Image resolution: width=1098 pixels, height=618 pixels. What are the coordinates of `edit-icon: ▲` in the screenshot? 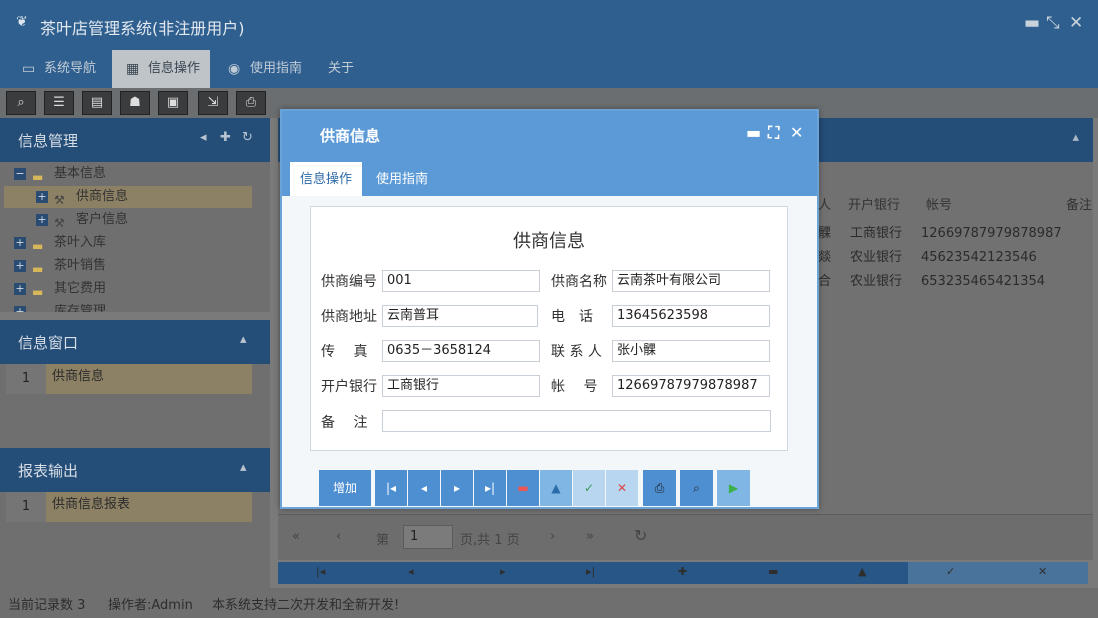 It's located at (556, 488).